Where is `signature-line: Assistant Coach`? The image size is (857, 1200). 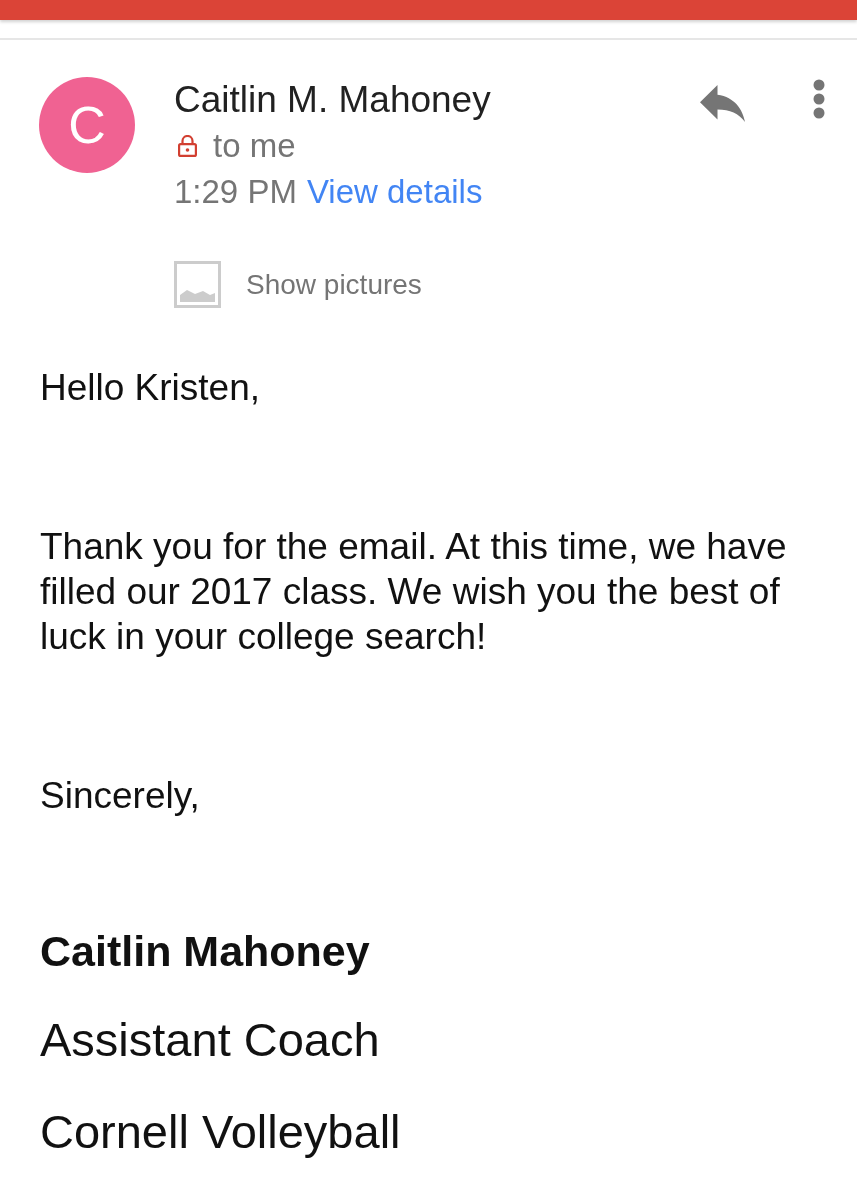
signature-line: Assistant Coach is located at coordinates (210, 1040).